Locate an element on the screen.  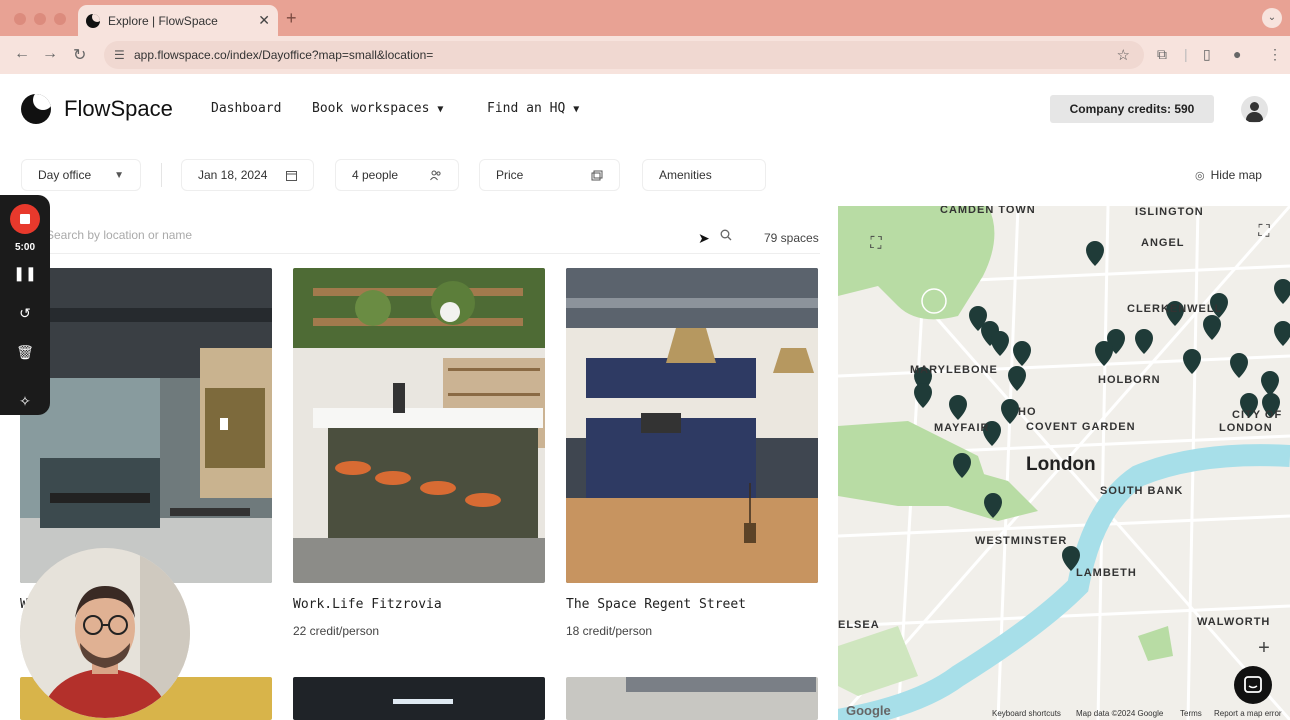
browser-tab: Explore | FlowSpace ✕ is located at coordinates (178, 20).